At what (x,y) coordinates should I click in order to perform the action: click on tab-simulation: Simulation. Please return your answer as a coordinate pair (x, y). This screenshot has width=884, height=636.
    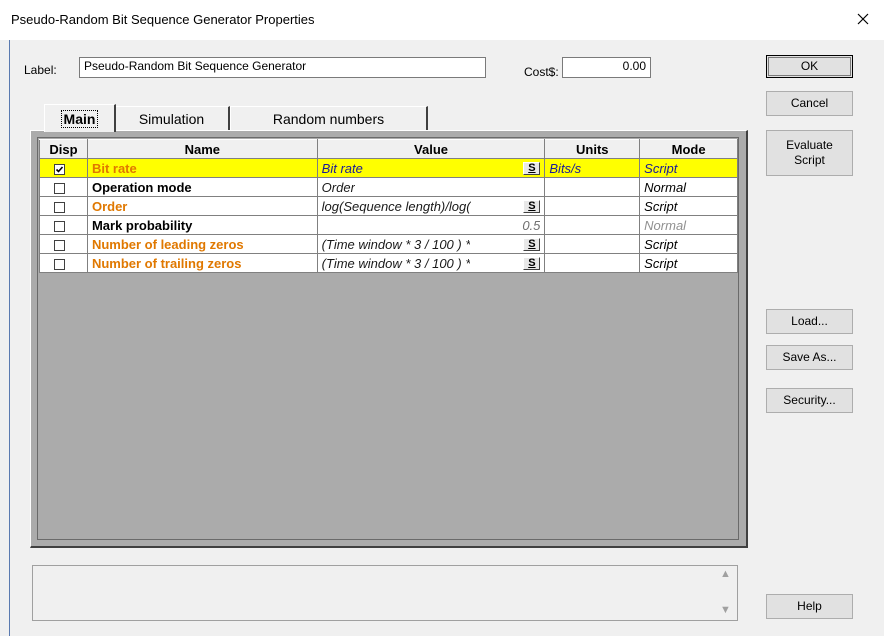
    Looking at the image, I should click on (172, 118).